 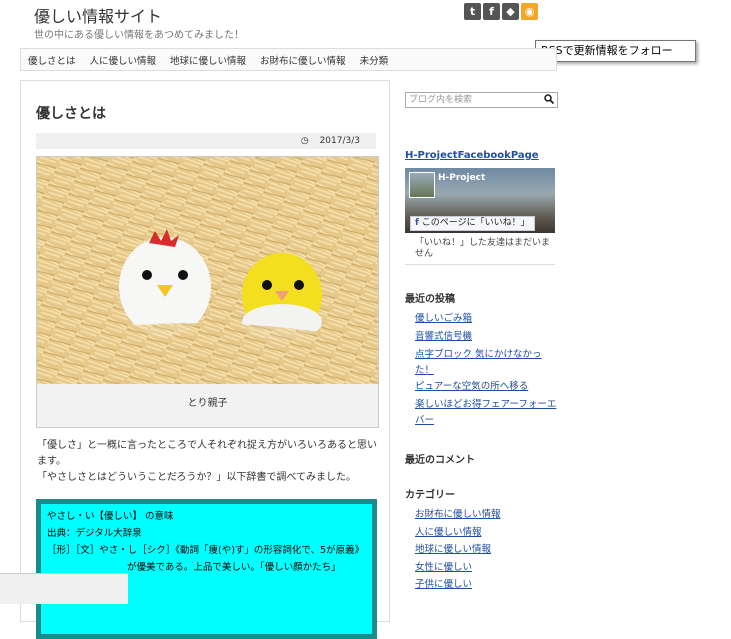 I want to click on facebook-like-button: f このページに「いいね！」, so click(x=472, y=223).